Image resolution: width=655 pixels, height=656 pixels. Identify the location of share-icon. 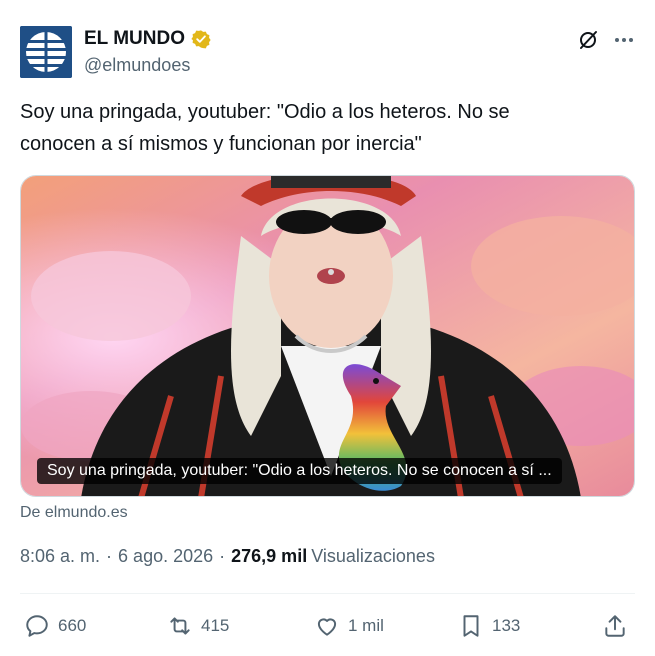
(615, 626).